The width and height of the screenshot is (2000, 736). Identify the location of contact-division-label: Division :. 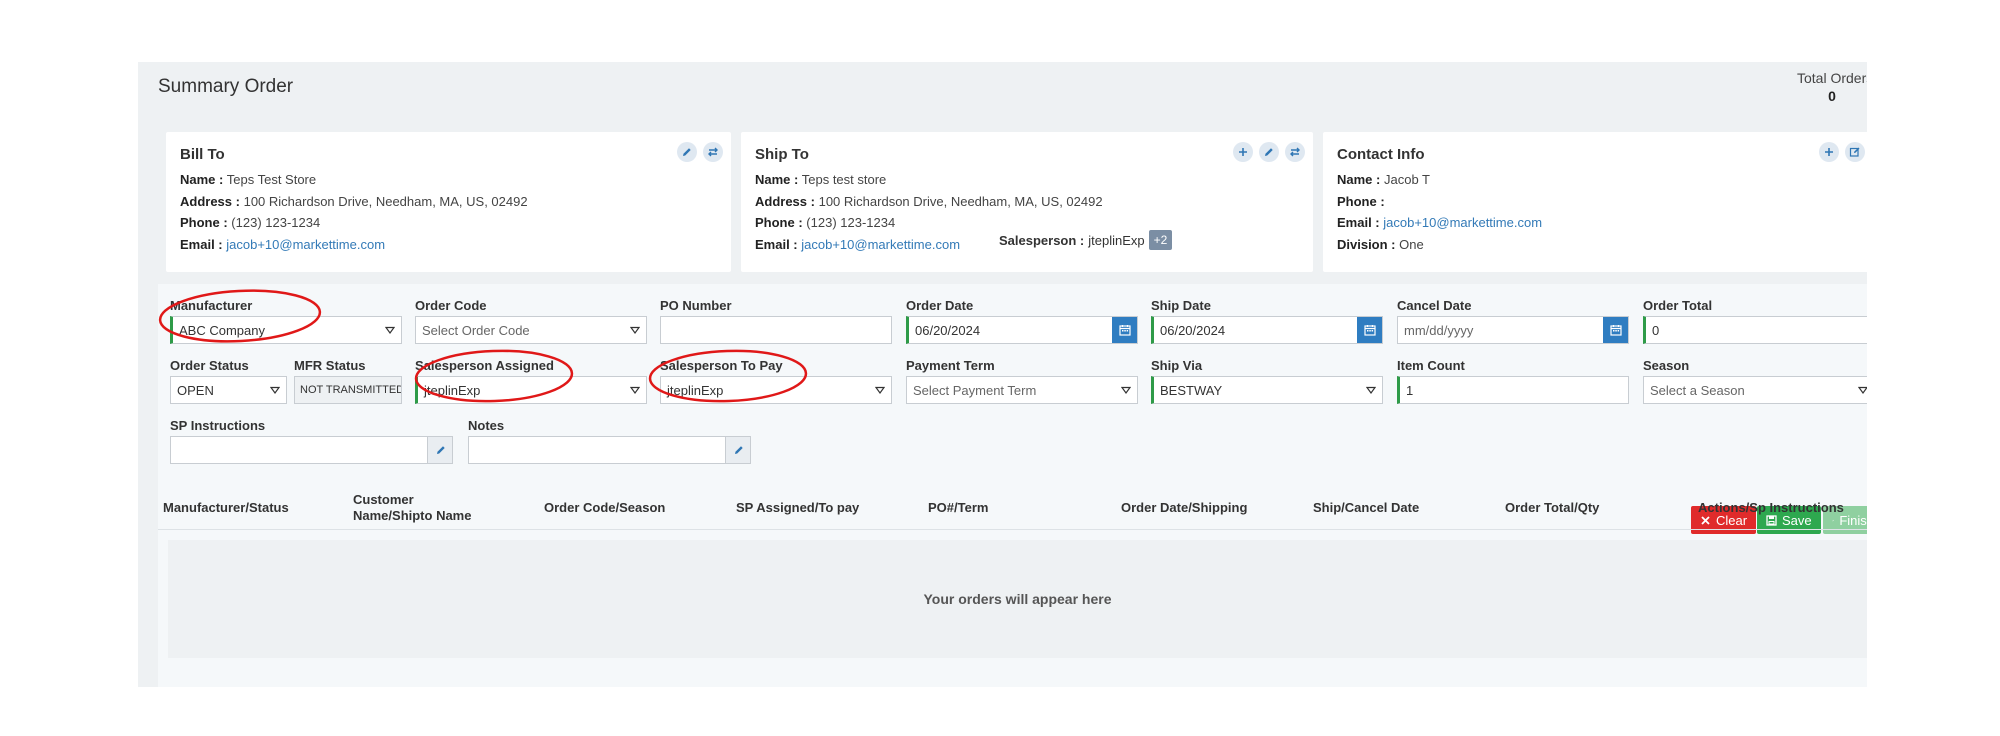
(1366, 244).